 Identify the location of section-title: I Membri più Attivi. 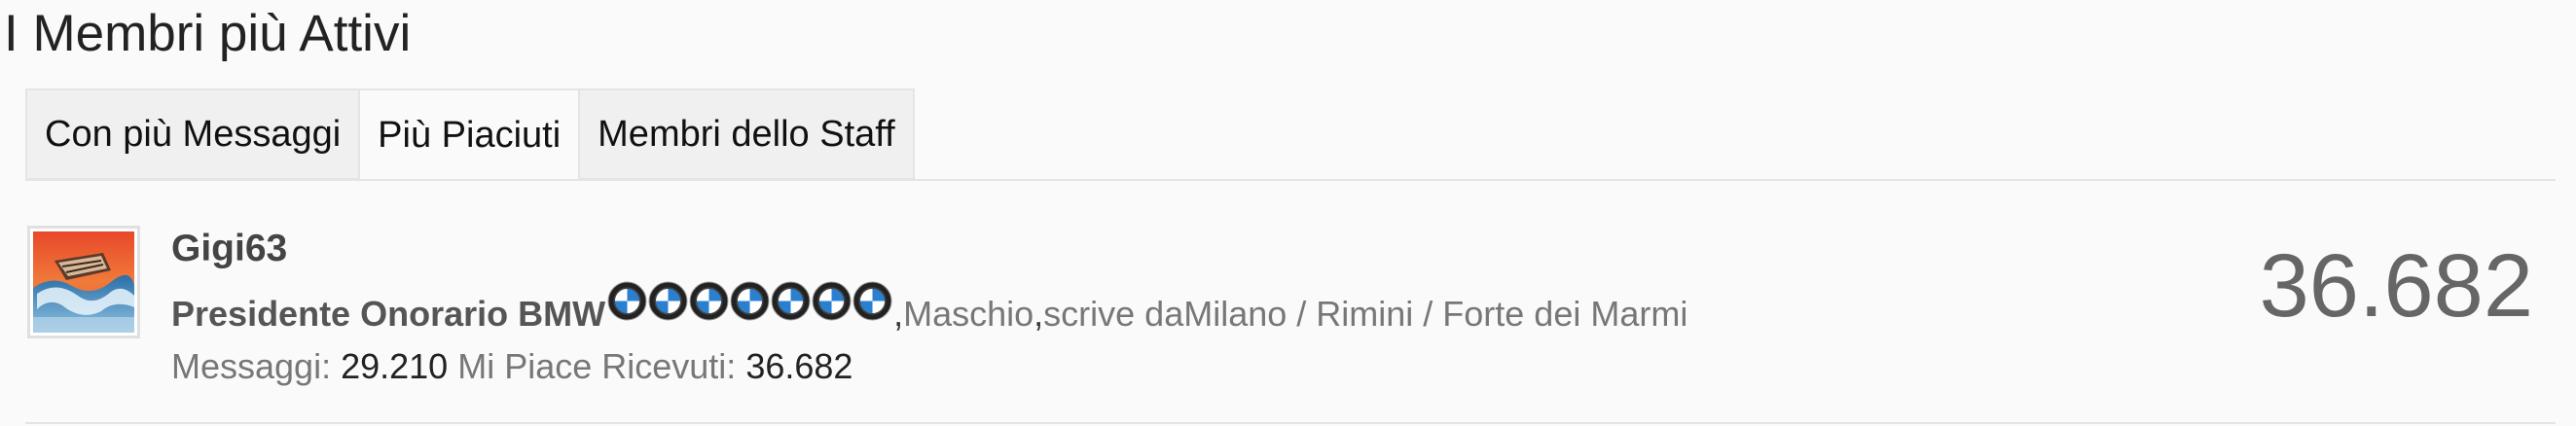
(208, 33).